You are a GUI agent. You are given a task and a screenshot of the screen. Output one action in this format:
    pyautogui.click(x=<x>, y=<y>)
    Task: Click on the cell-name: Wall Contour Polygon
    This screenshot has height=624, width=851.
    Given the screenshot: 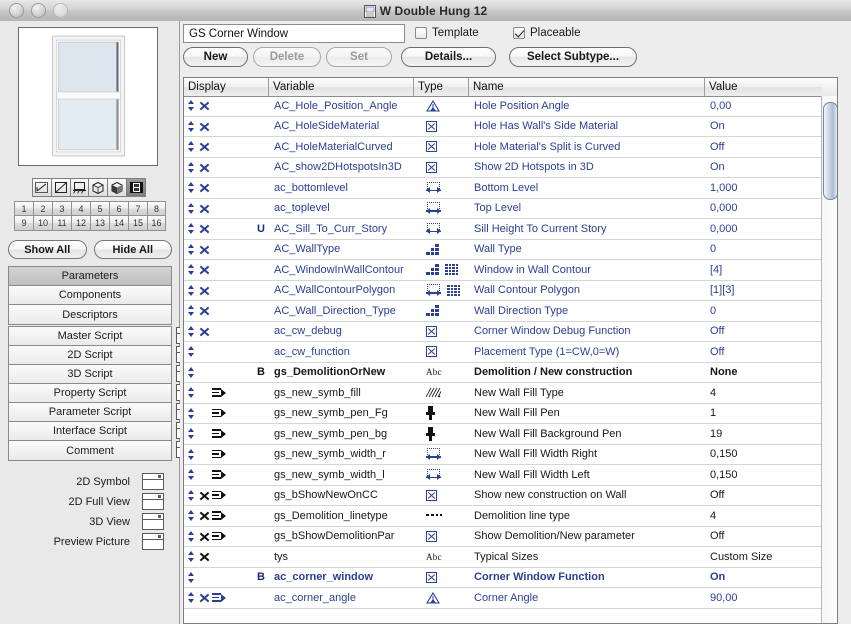 What is the action you would take?
    pyautogui.click(x=587, y=291)
    